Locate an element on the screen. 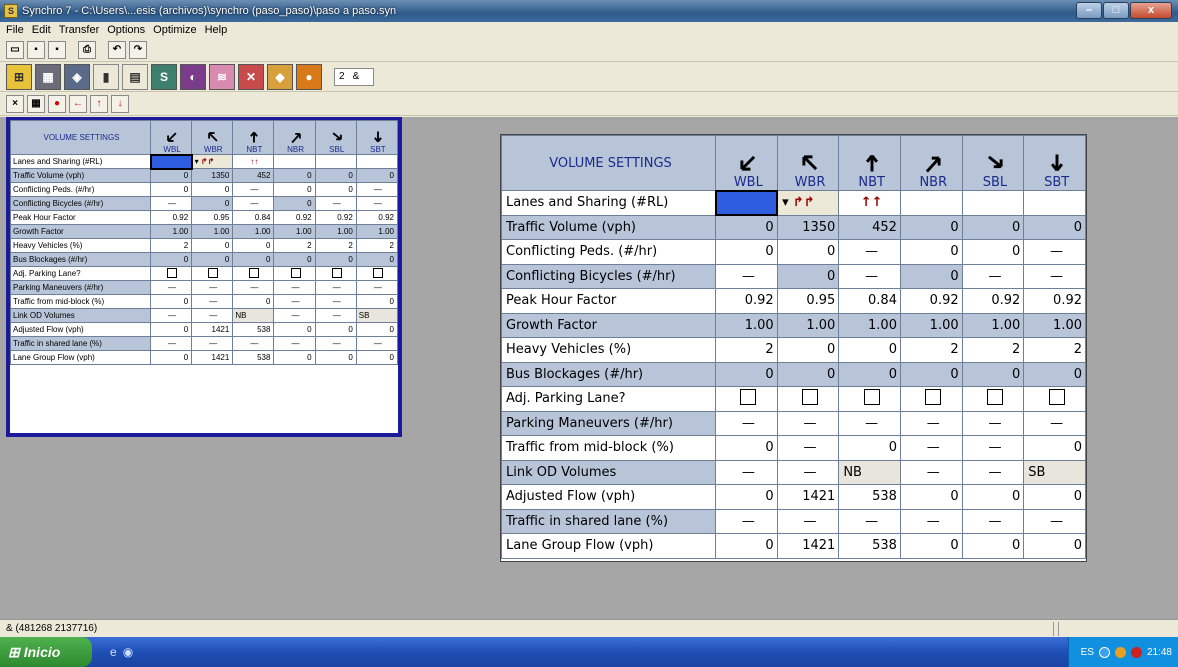 The image size is (1178, 667). cell-nbt: 538 is located at coordinates (869, 546).